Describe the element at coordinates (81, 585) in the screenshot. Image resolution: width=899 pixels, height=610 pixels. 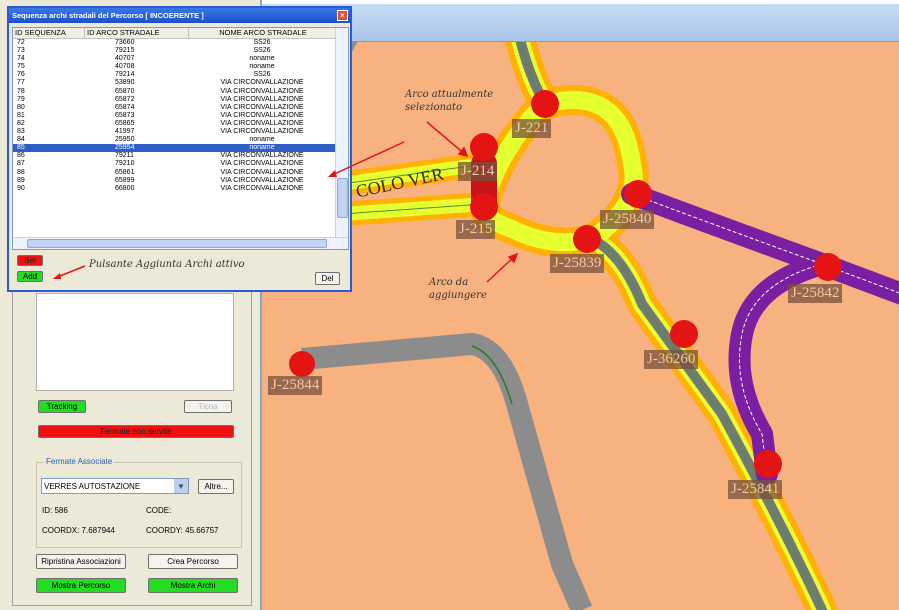
I see `mostra-percorso-button: Mostra Percorso` at that location.